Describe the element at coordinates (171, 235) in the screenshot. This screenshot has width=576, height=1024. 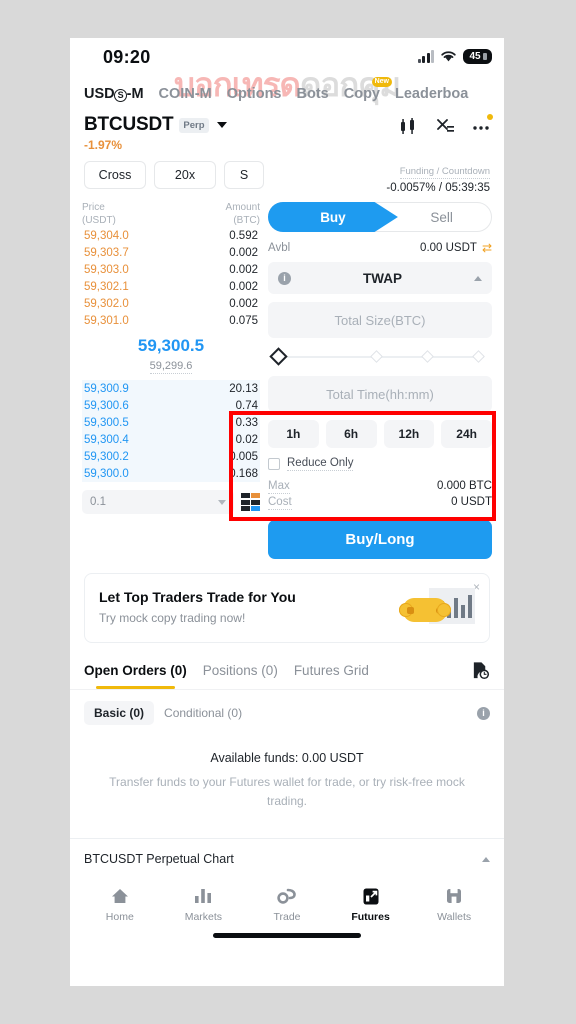
I see `table-row: 59,304.0 0.592` at that location.